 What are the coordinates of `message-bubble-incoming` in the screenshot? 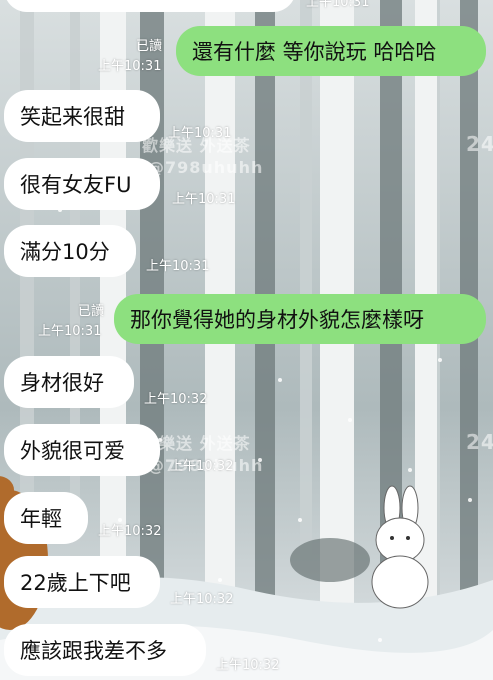 It's located at (150, 6).